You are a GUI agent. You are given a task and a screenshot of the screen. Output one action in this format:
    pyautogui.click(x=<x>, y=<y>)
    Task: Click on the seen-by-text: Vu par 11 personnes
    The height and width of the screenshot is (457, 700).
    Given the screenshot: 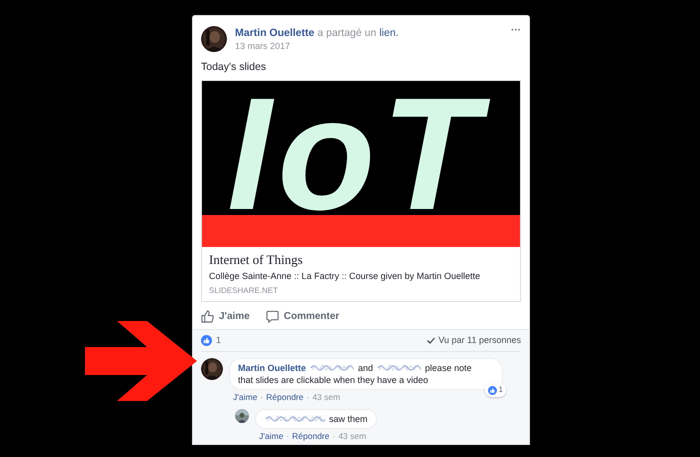 What is the action you would take?
    pyautogui.click(x=479, y=341)
    